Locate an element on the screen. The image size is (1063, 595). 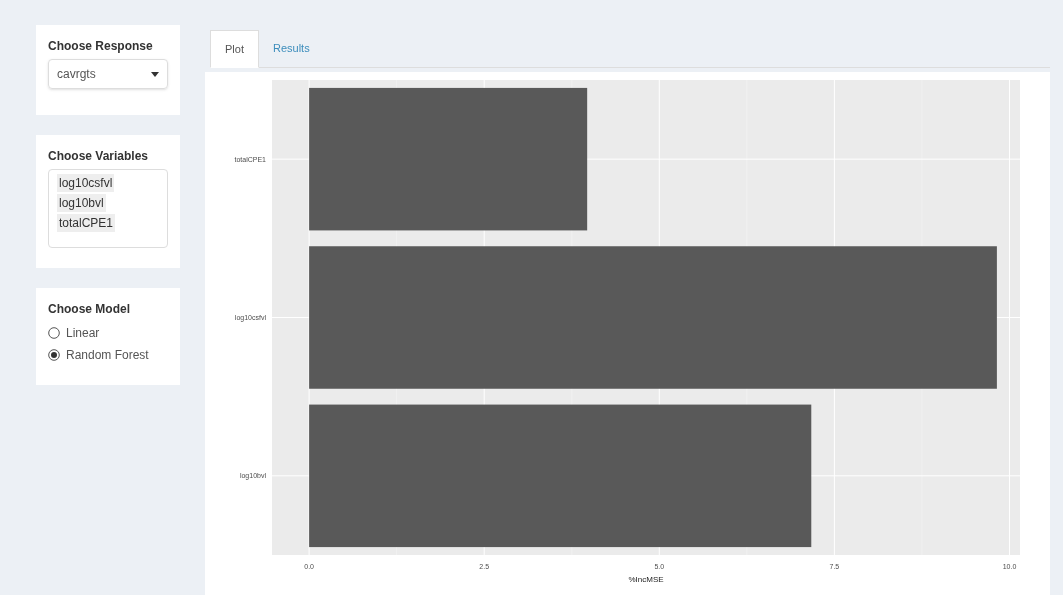
variables-label: Choose Variables is located at coordinates (99, 156).